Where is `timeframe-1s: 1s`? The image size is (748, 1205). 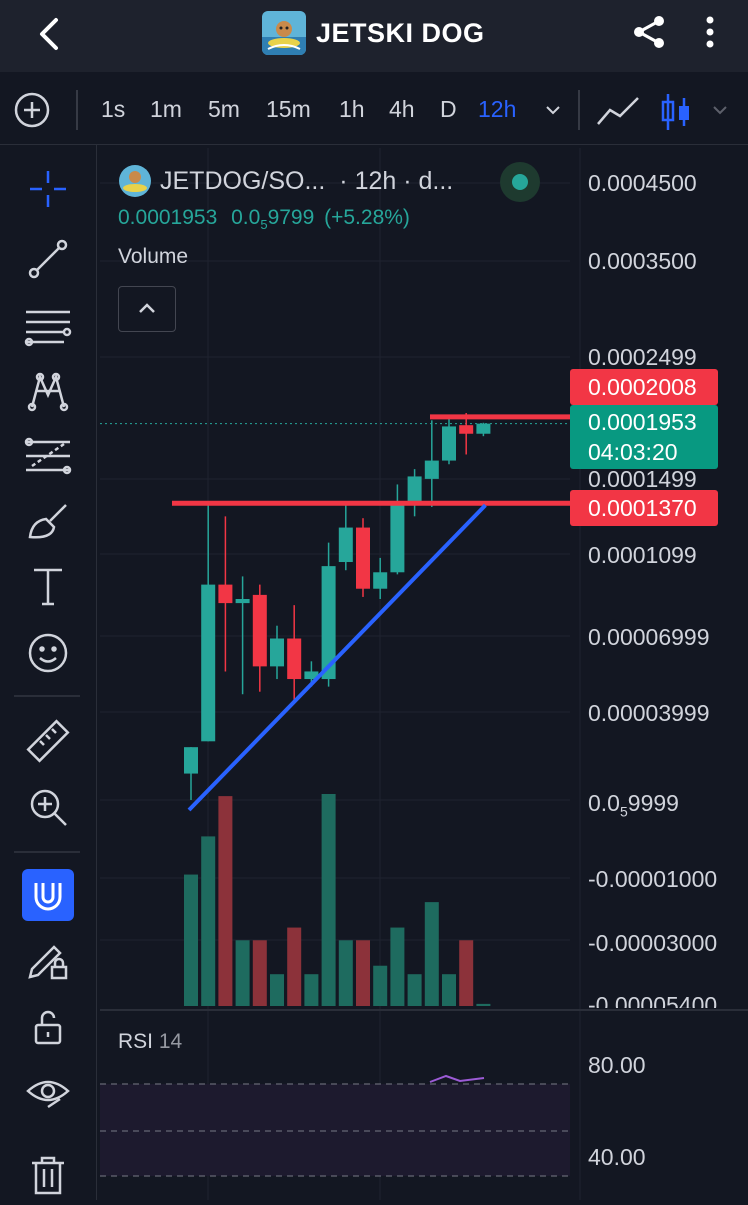
timeframe-1s: 1s is located at coordinates (113, 109).